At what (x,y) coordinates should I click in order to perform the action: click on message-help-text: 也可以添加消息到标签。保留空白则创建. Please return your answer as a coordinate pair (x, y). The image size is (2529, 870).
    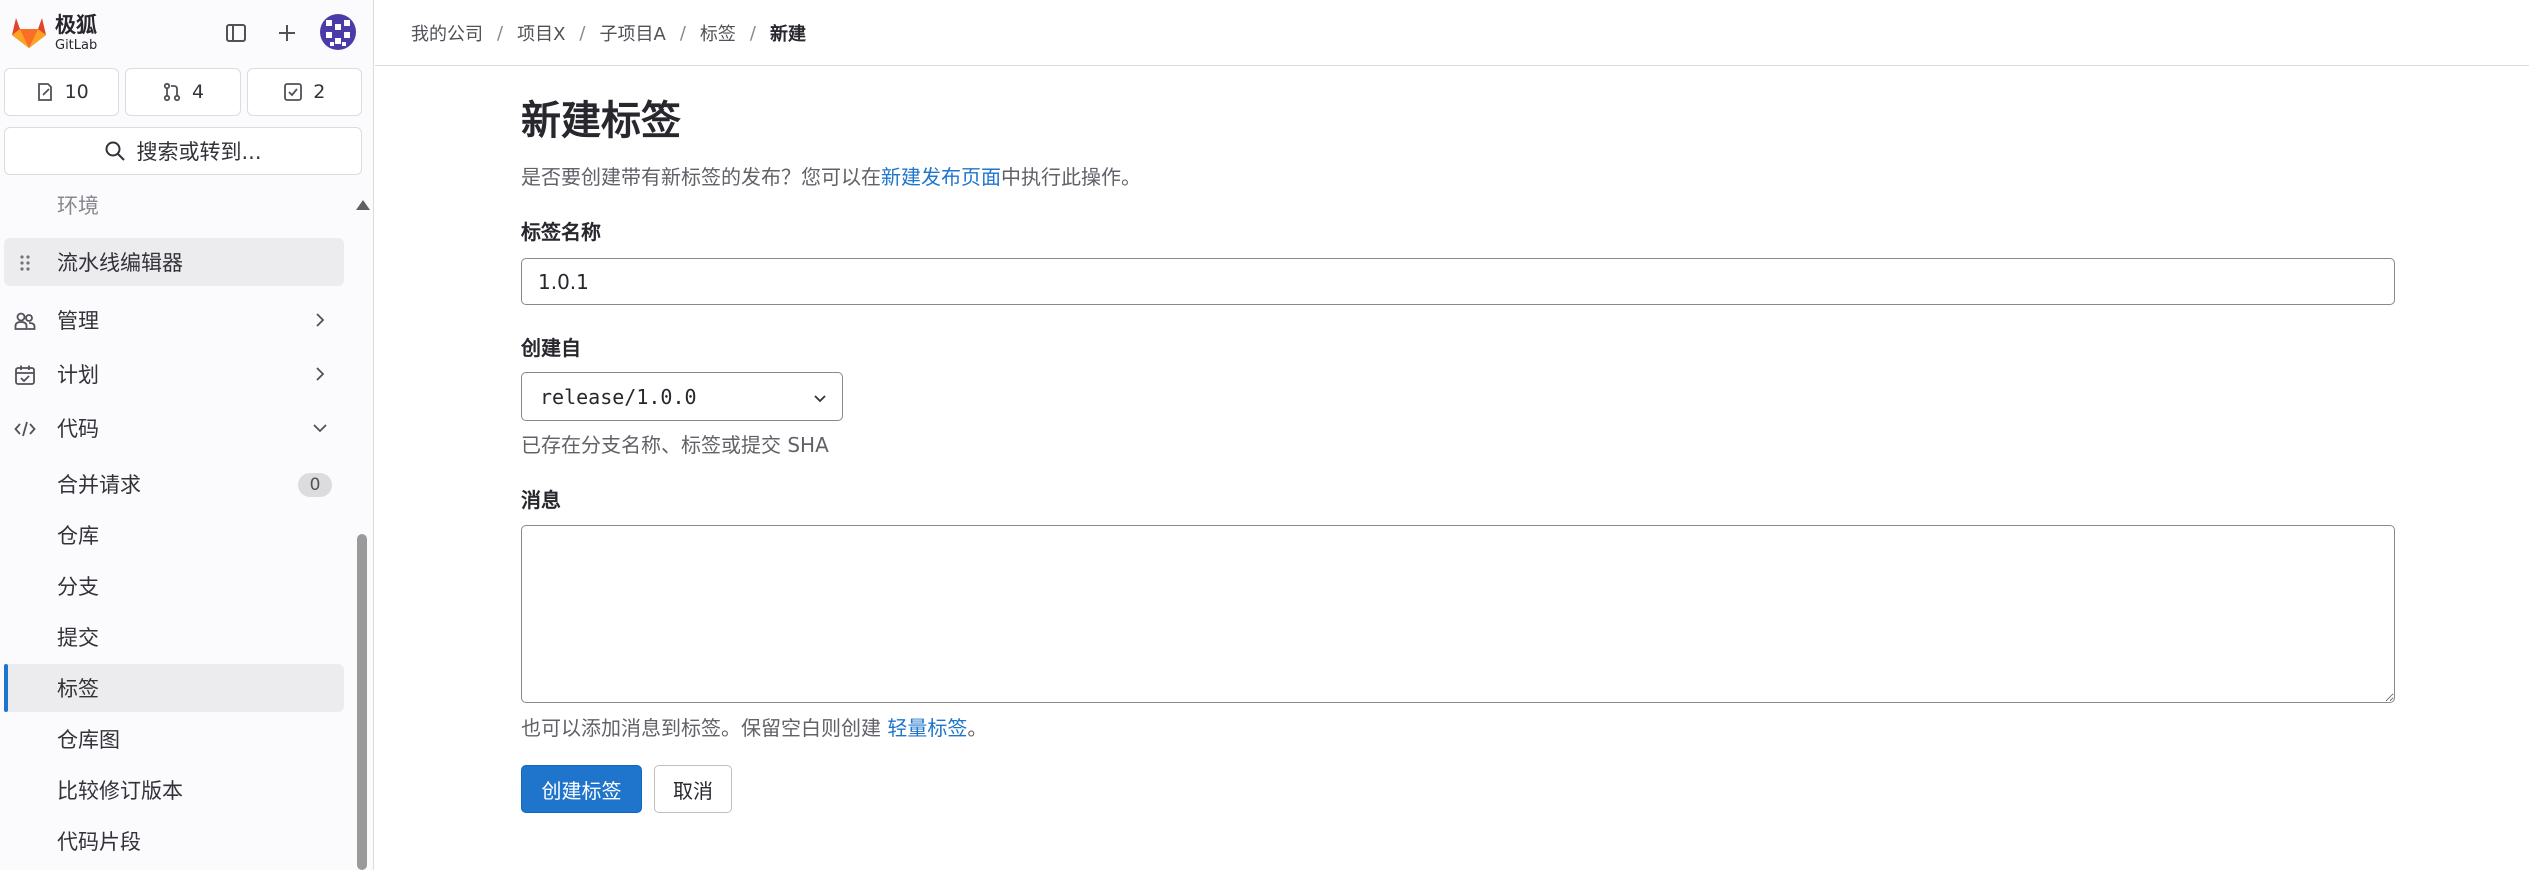
    Looking at the image, I should click on (704, 728).